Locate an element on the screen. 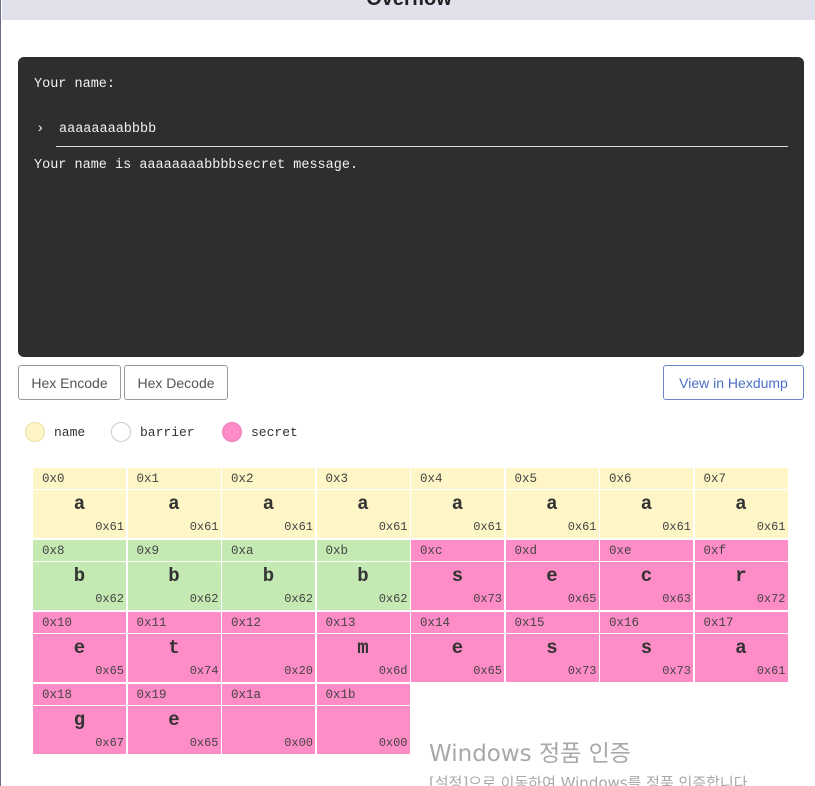  memory-cell-hex: 0x74 is located at coordinates (204, 671).